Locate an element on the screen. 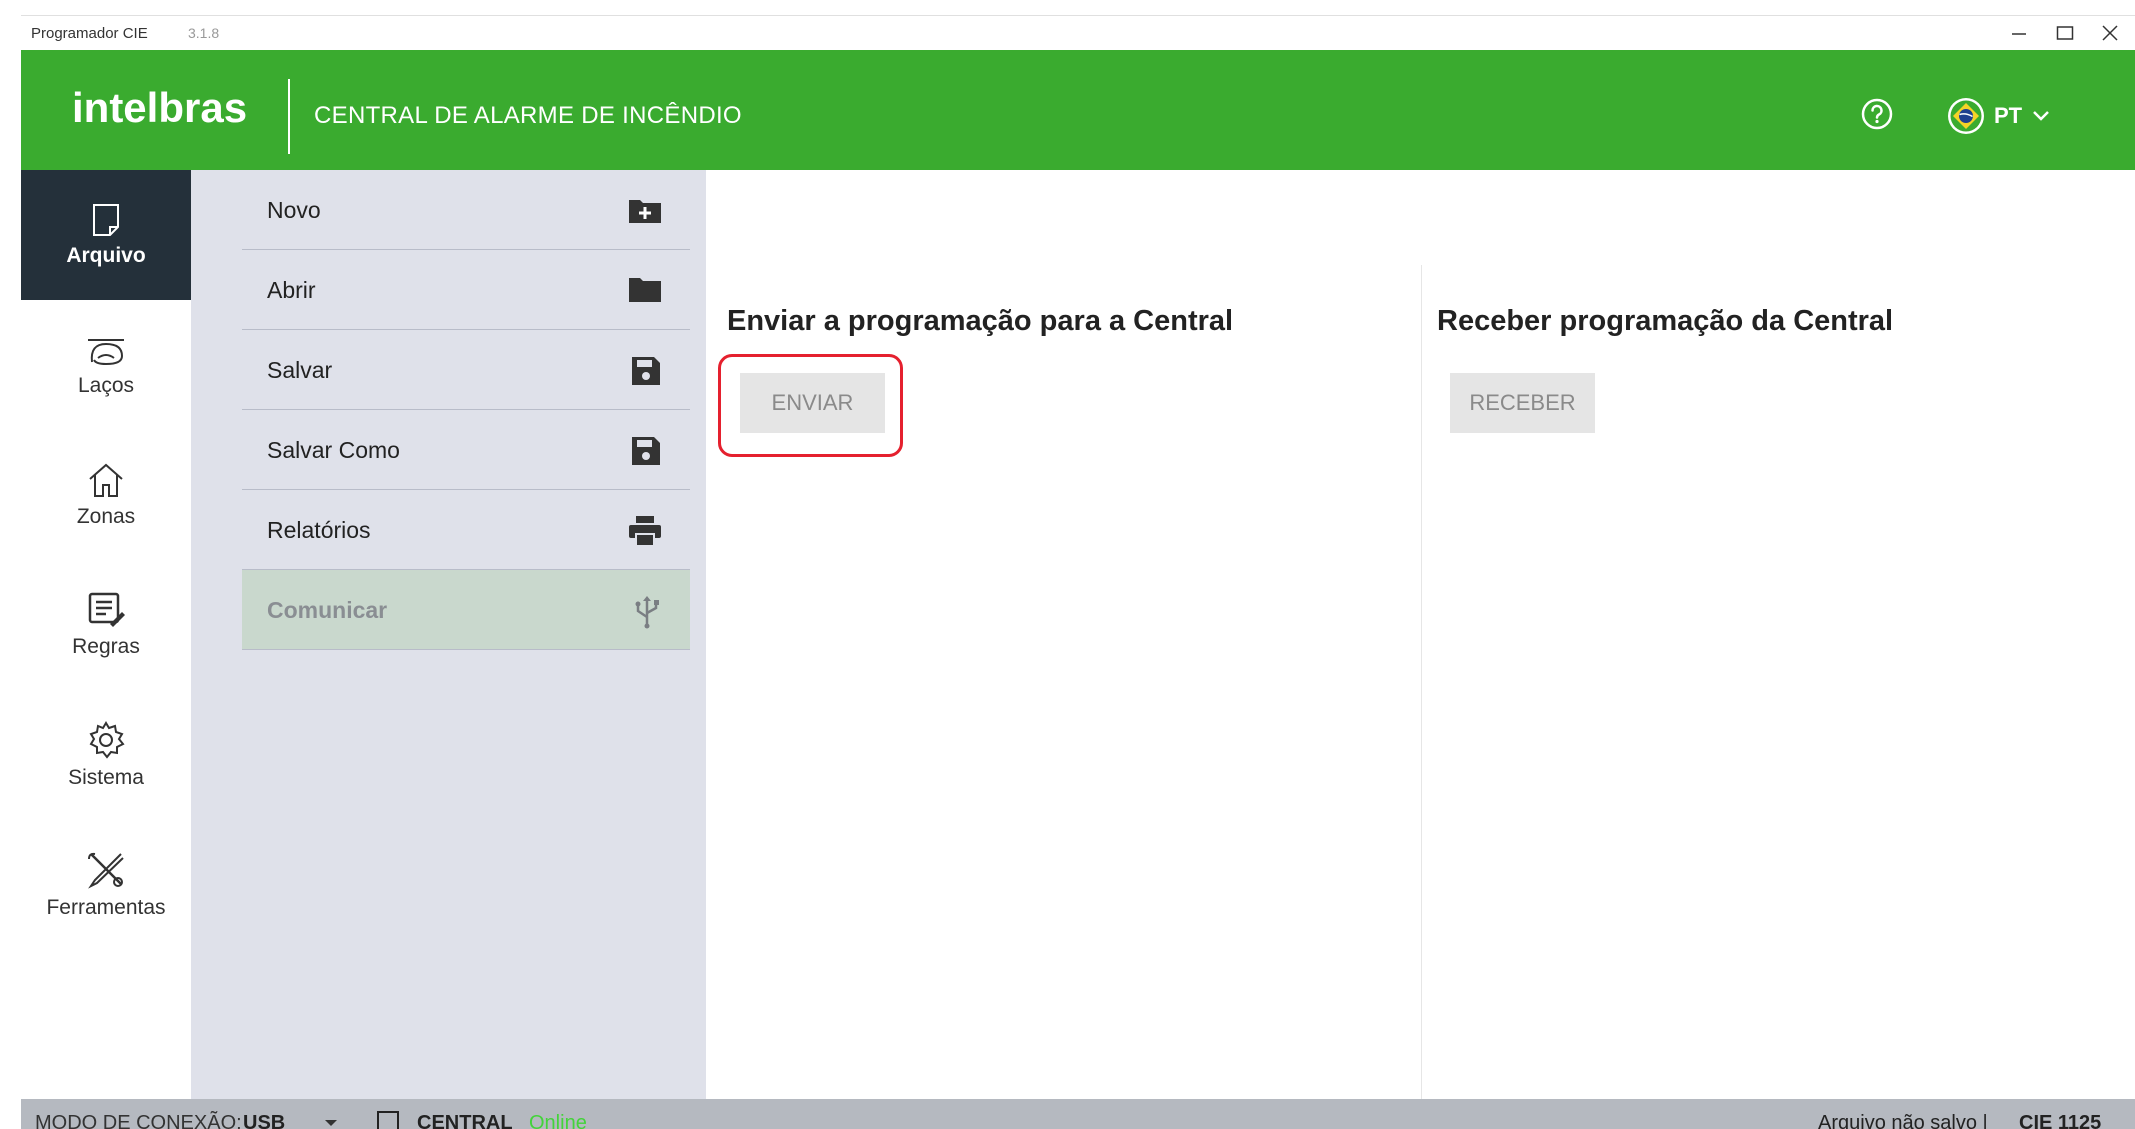  nav-item-lacos: Laços is located at coordinates (106, 365).